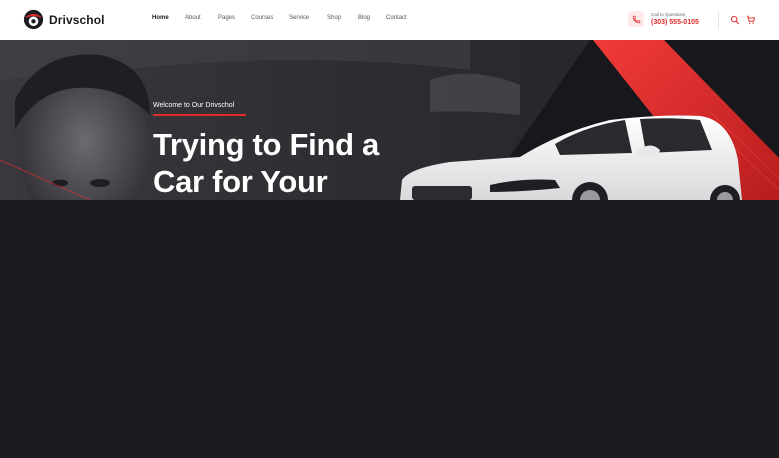 The height and width of the screenshot is (458, 779). Describe the element at coordinates (77, 19) in the screenshot. I see `brand-name: Drivschol` at that location.